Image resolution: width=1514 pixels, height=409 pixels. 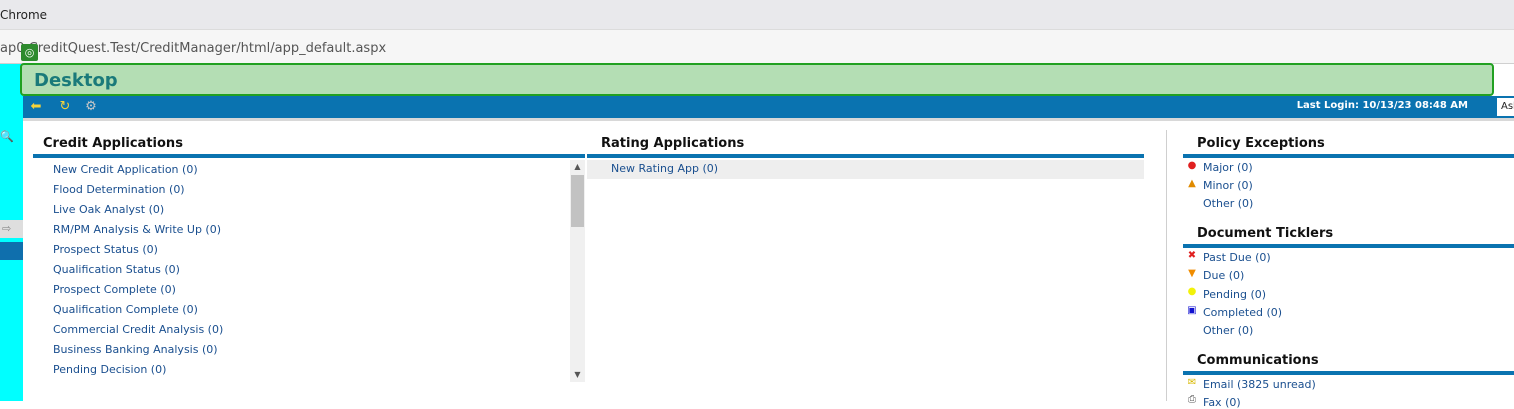 I want to click on tickler-other-link: Other (0), so click(x=1228, y=330).